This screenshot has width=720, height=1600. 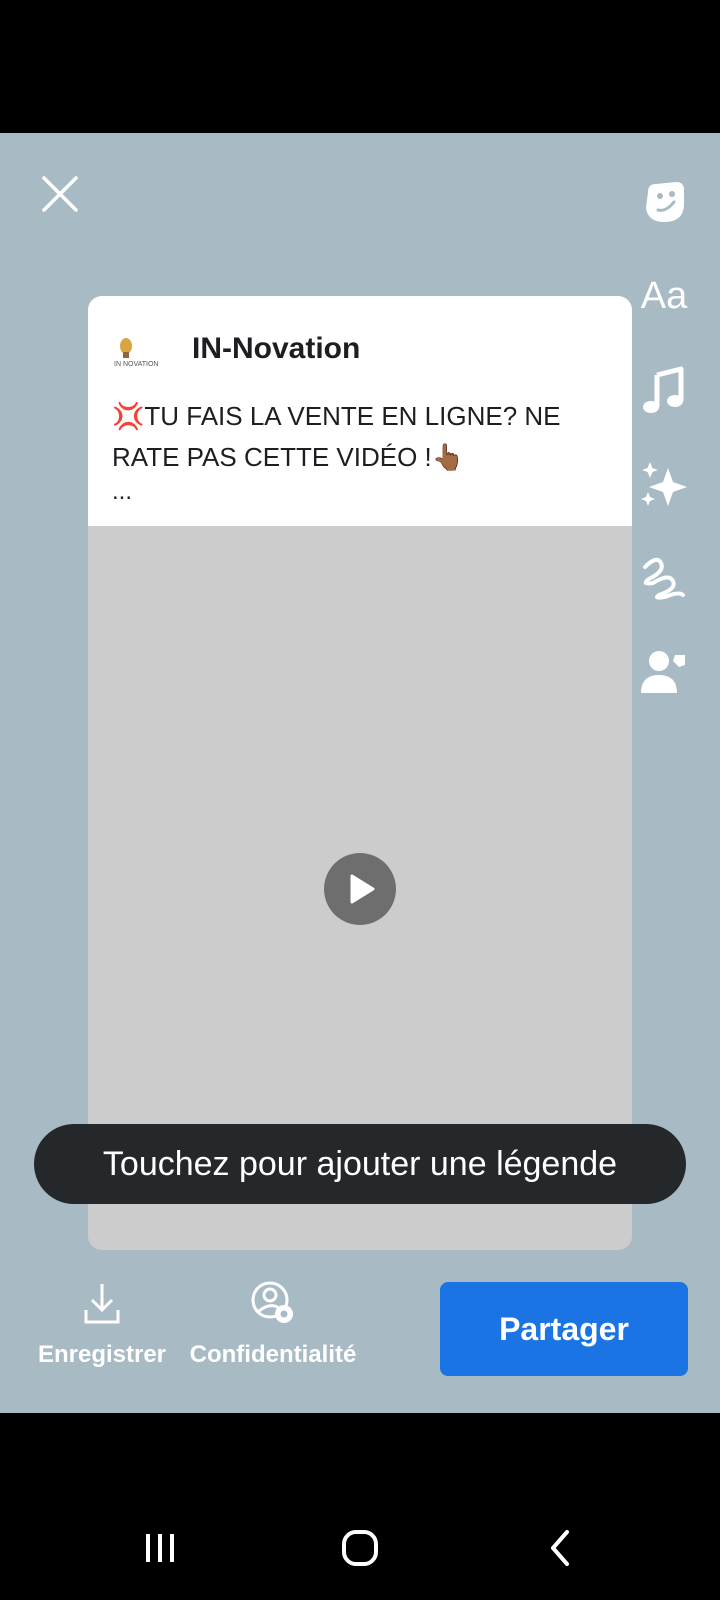 I want to click on tag-people-icon, so click(x=663, y=672).